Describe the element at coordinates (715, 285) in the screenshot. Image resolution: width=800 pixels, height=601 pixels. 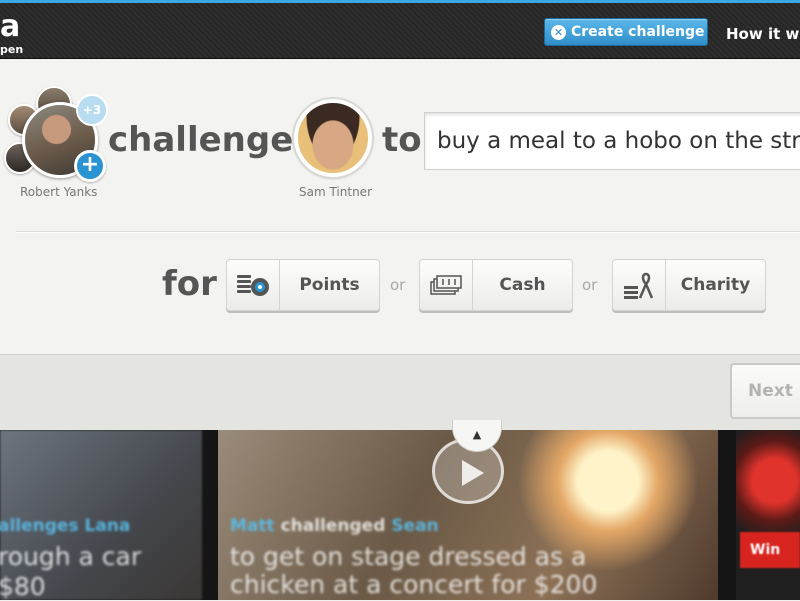
I see `reward-charity-label: Charity` at that location.